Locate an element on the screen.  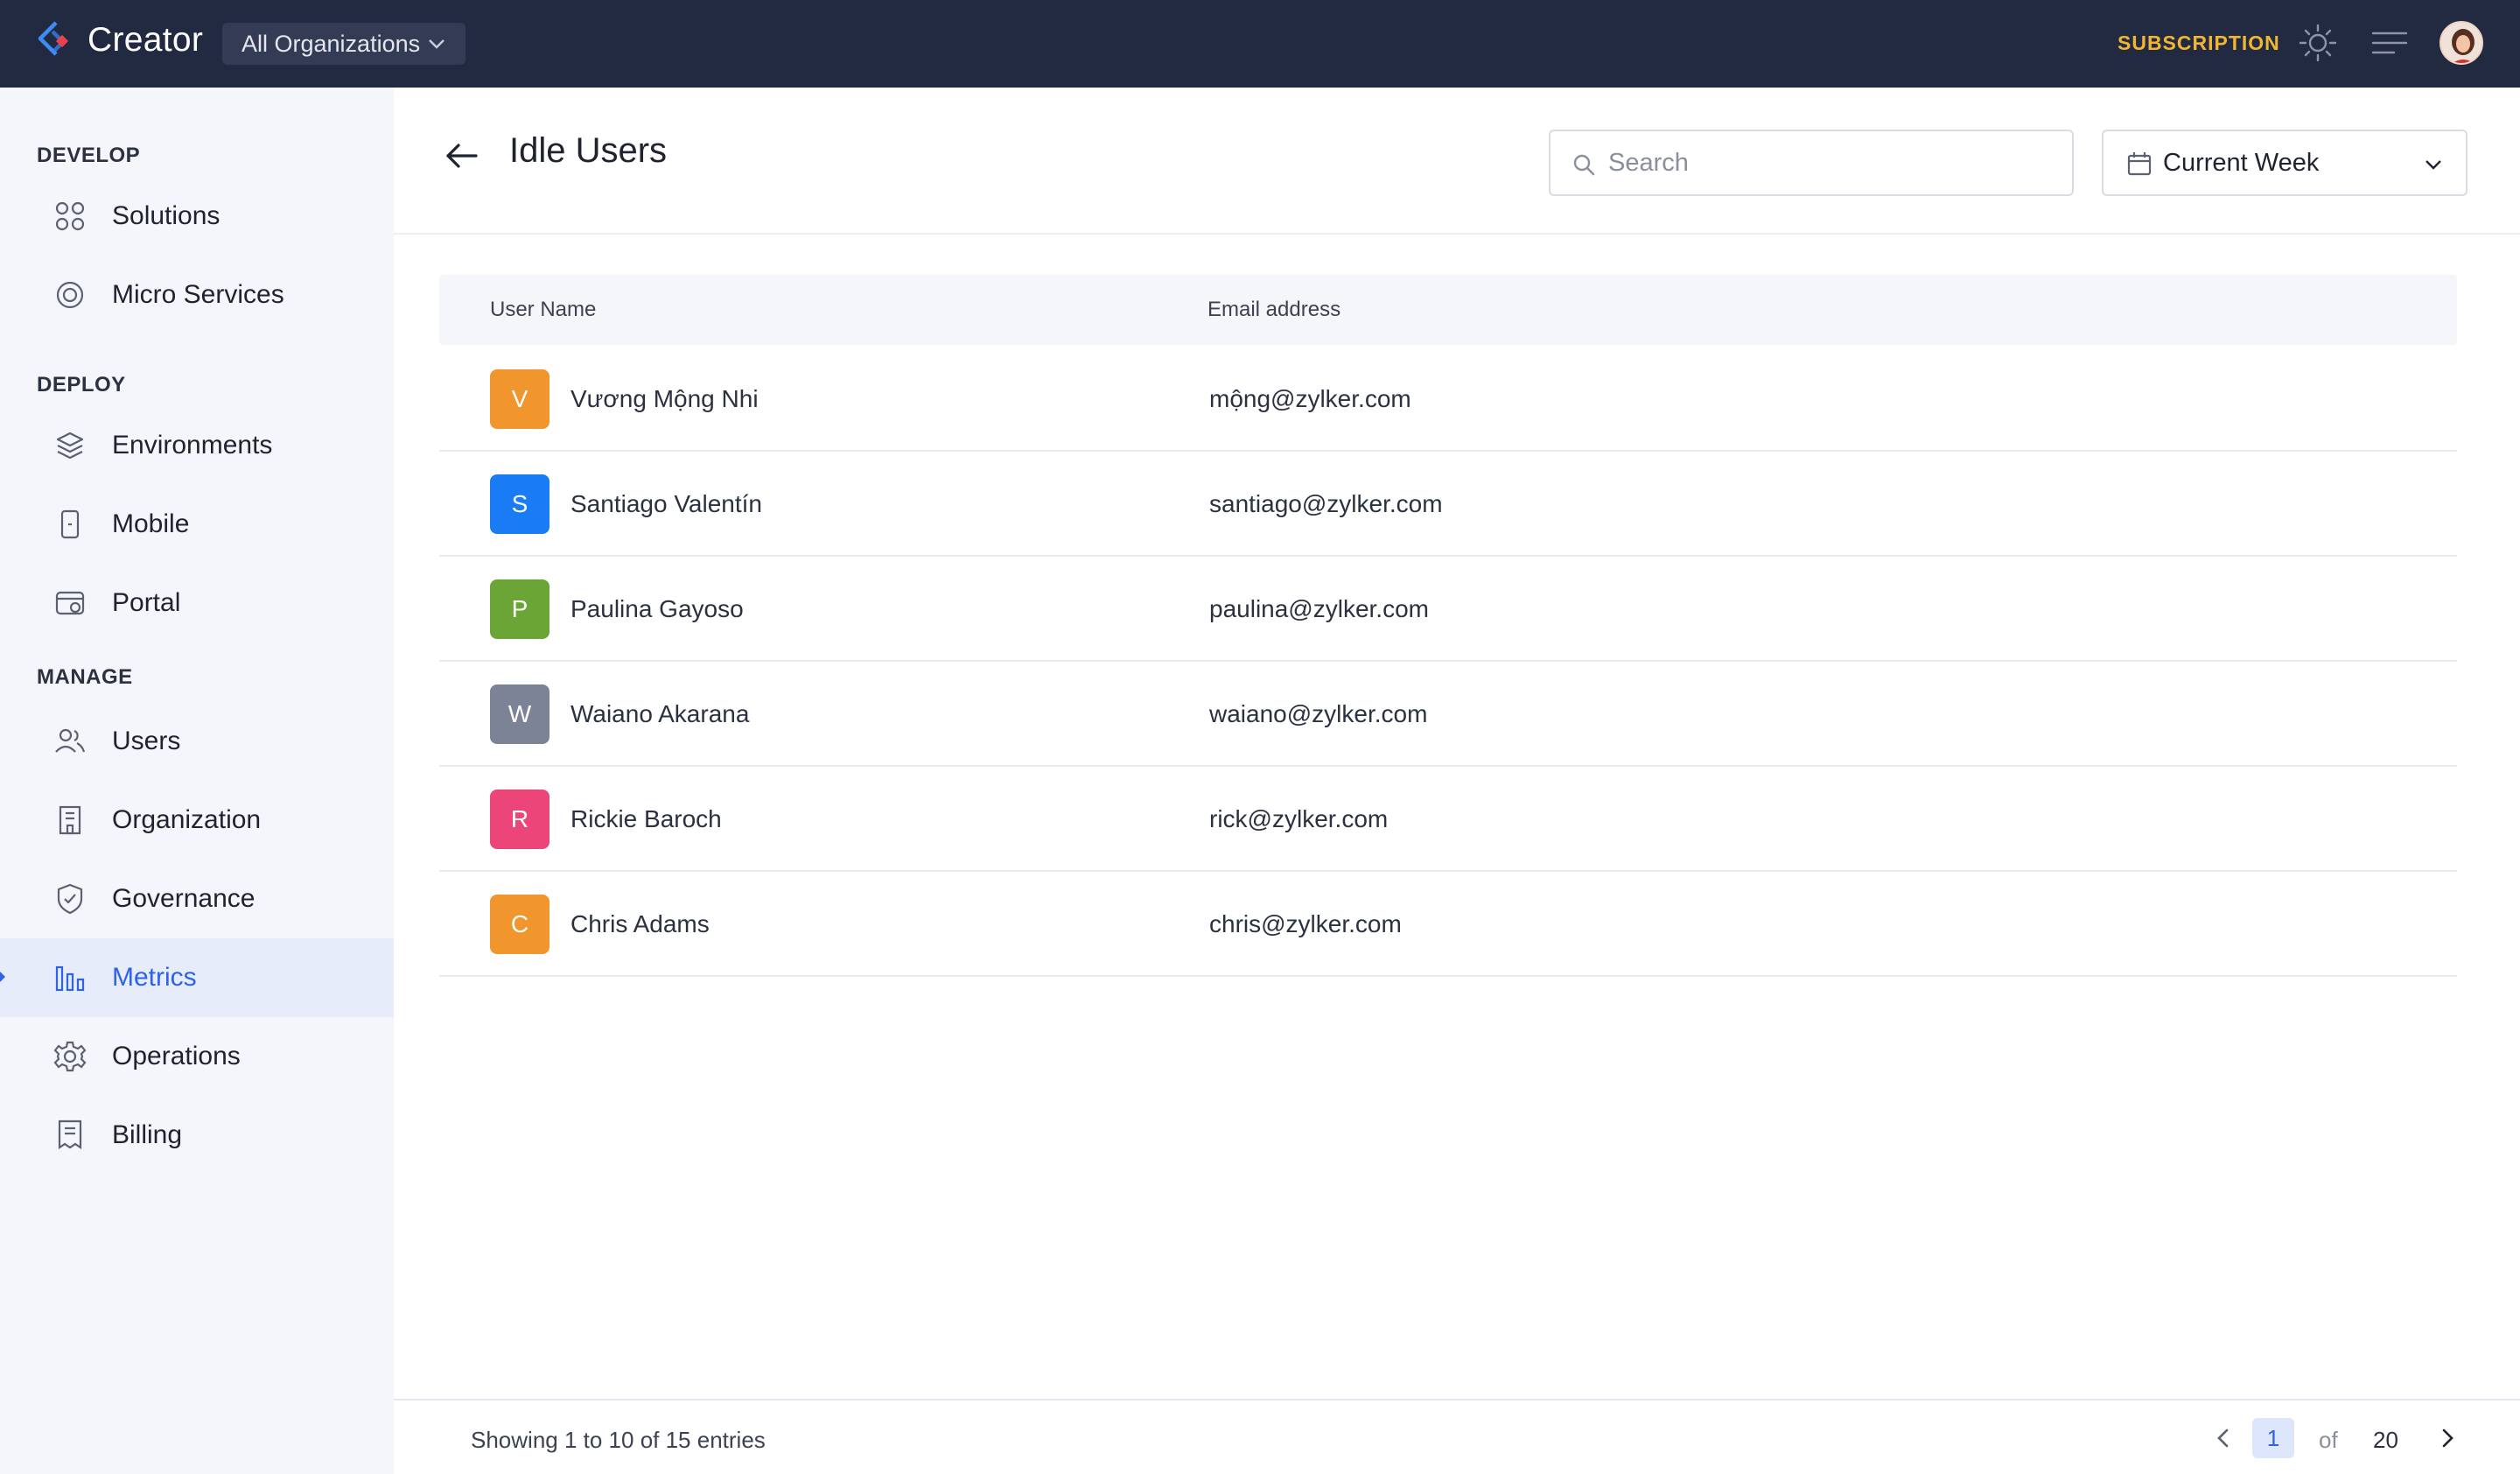
section-title-deploy: DEPLOY is located at coordinates (81, 385).